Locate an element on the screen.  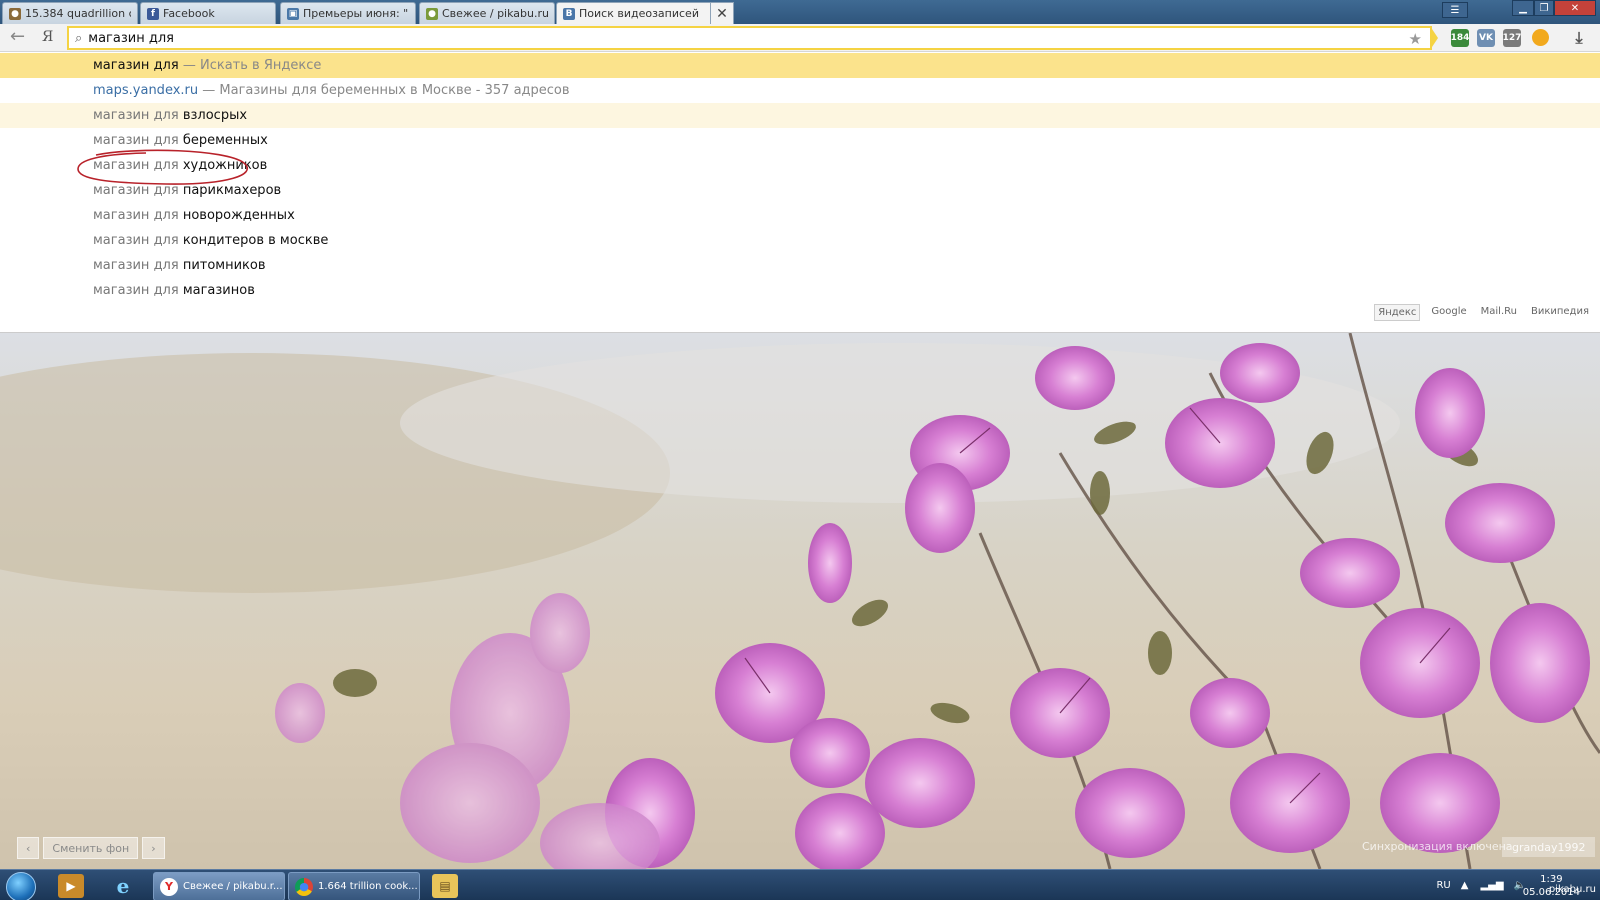
suggest-search-action: Искать в Яндексе is located at coordinates (260, 65).